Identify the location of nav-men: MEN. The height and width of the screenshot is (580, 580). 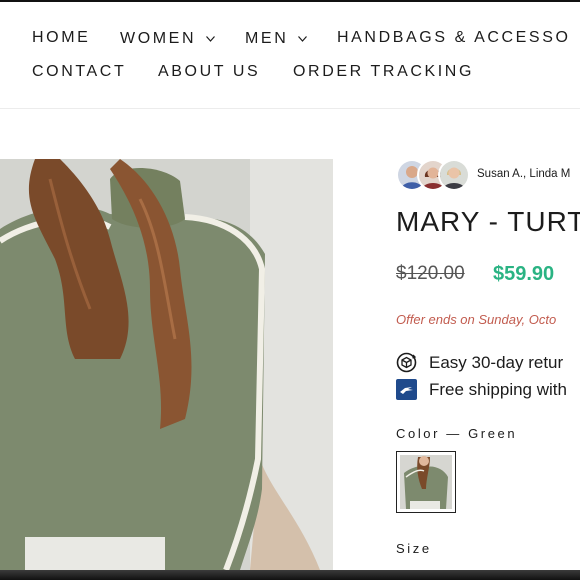
(276, 38).